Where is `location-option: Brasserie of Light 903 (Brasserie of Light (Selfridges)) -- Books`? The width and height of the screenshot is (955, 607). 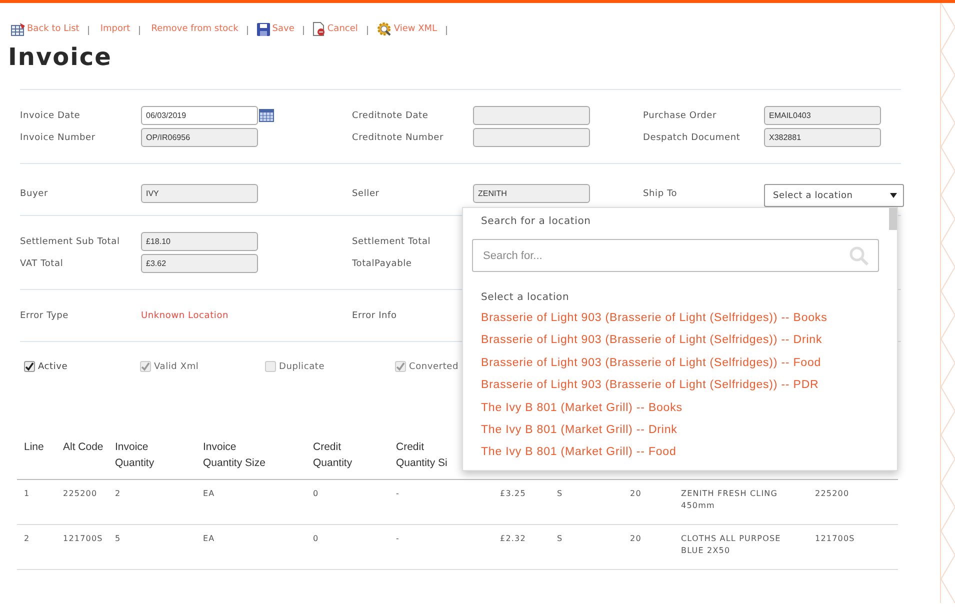 location-option: Brasserie of Light 903 (Brasserie of Light (Selfridges)) -- Books is located at coordinates (680, 318).